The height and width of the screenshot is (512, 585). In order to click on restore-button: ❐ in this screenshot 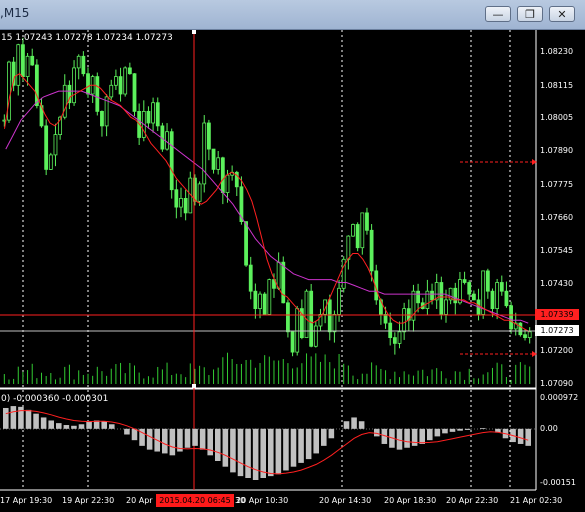, I will do `click(530, 14)`.